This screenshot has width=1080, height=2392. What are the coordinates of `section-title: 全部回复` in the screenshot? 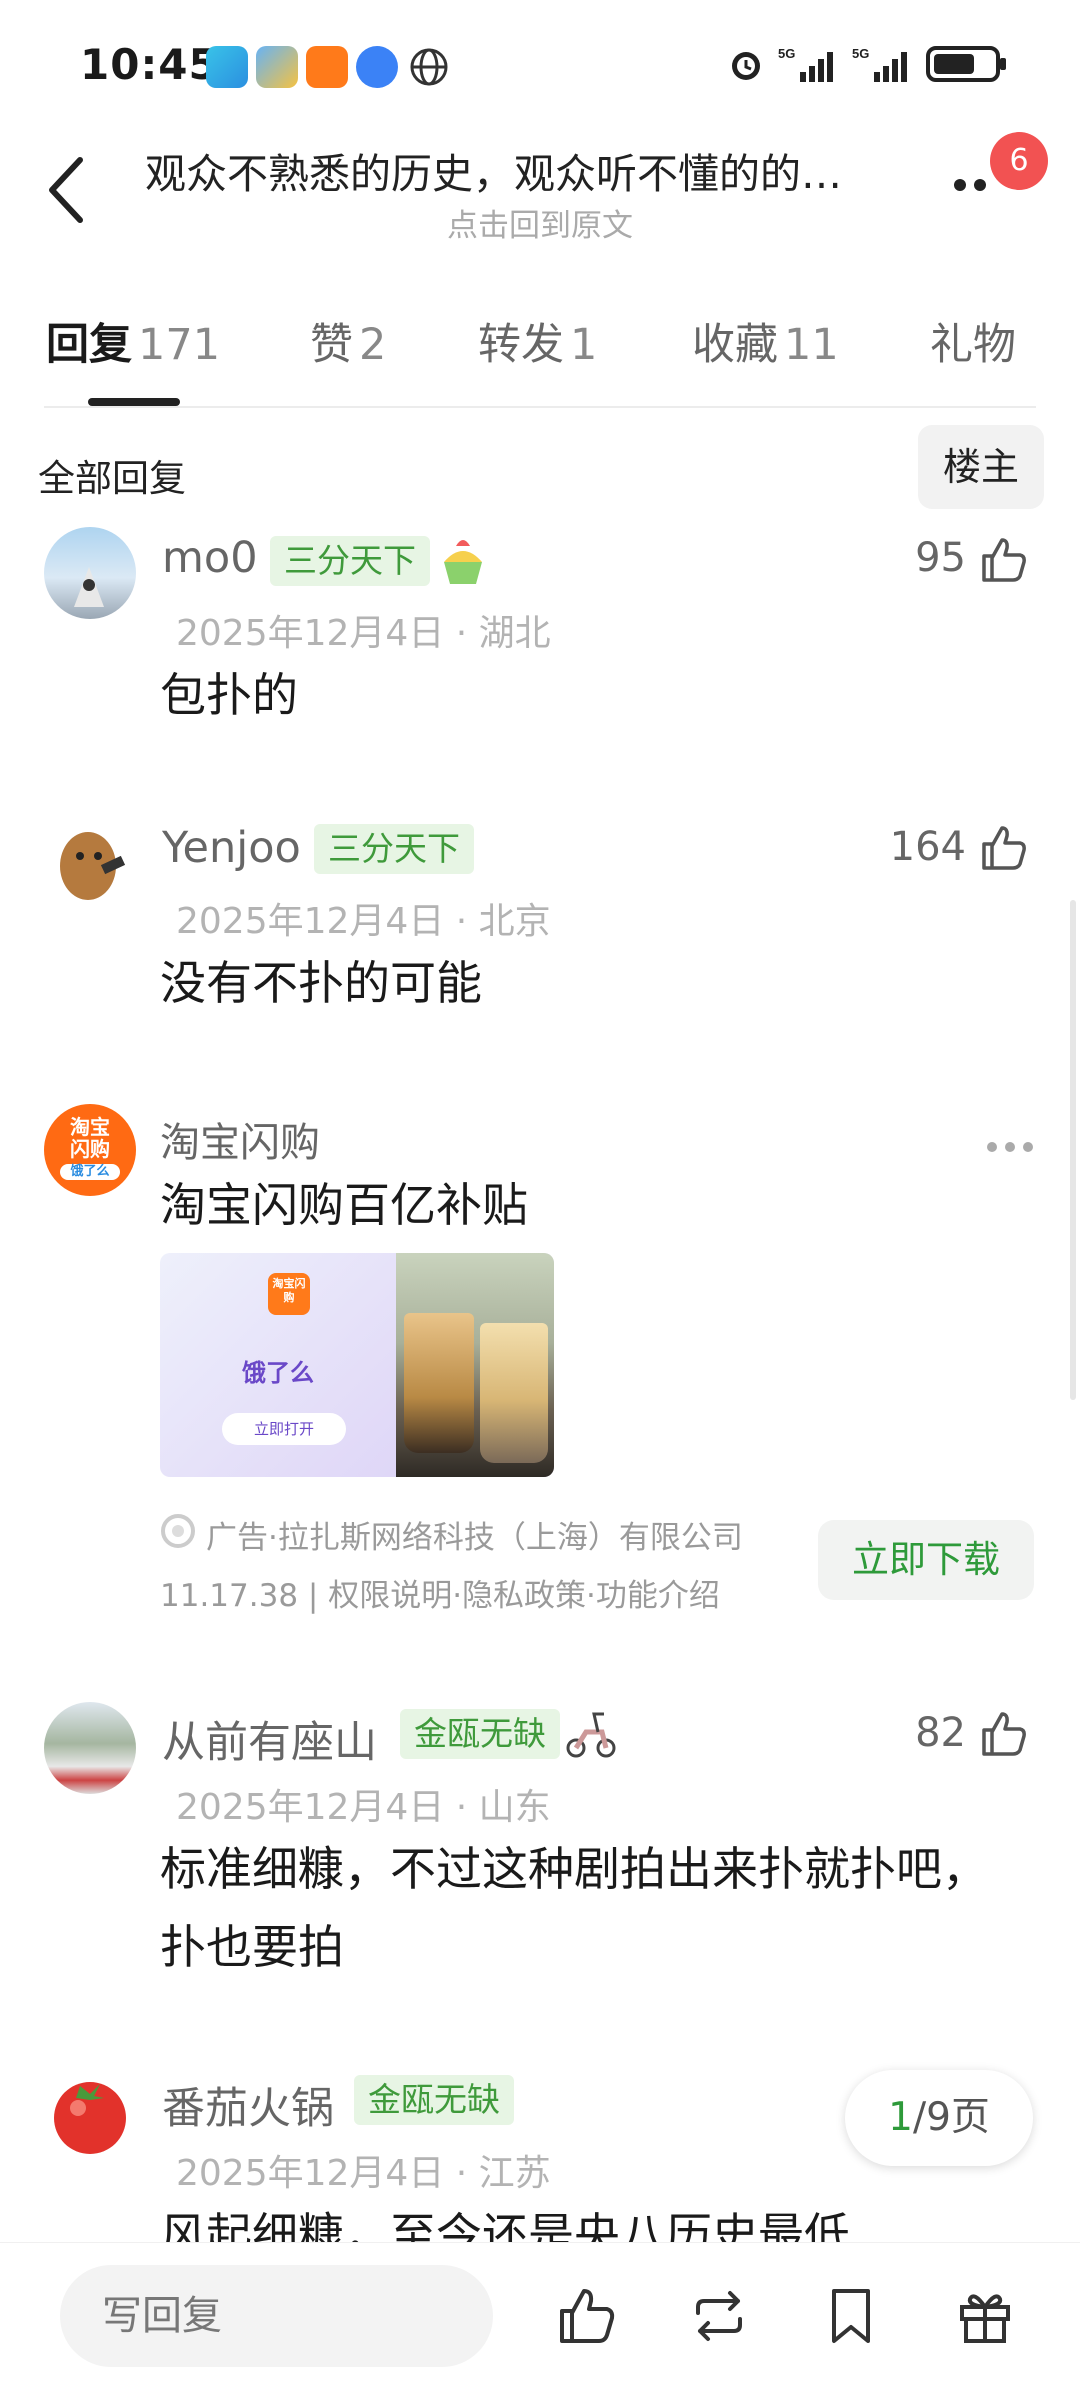 It's located at (112, 478).